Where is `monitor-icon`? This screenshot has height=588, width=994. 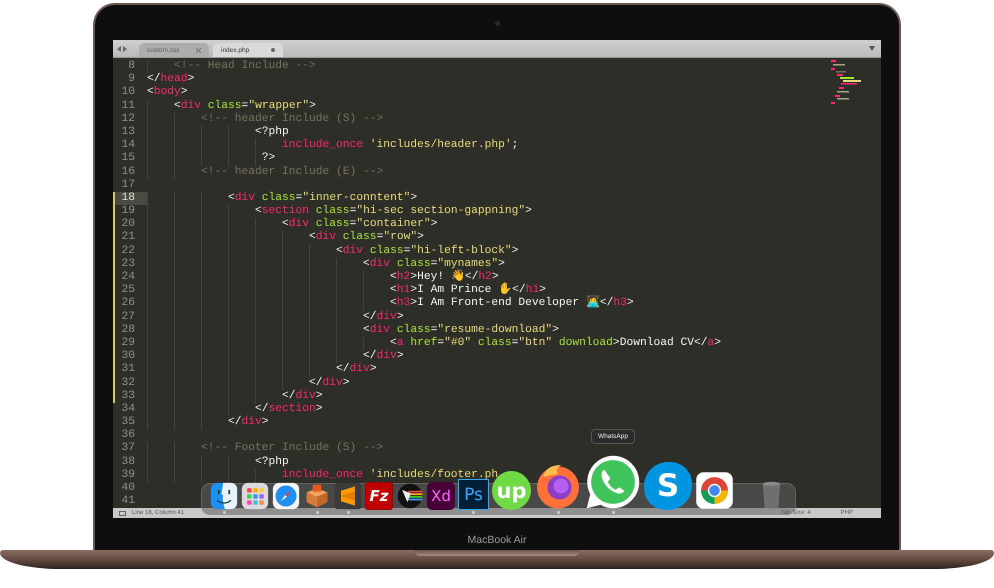 monitor-icon is located at coordinates (122, 513).